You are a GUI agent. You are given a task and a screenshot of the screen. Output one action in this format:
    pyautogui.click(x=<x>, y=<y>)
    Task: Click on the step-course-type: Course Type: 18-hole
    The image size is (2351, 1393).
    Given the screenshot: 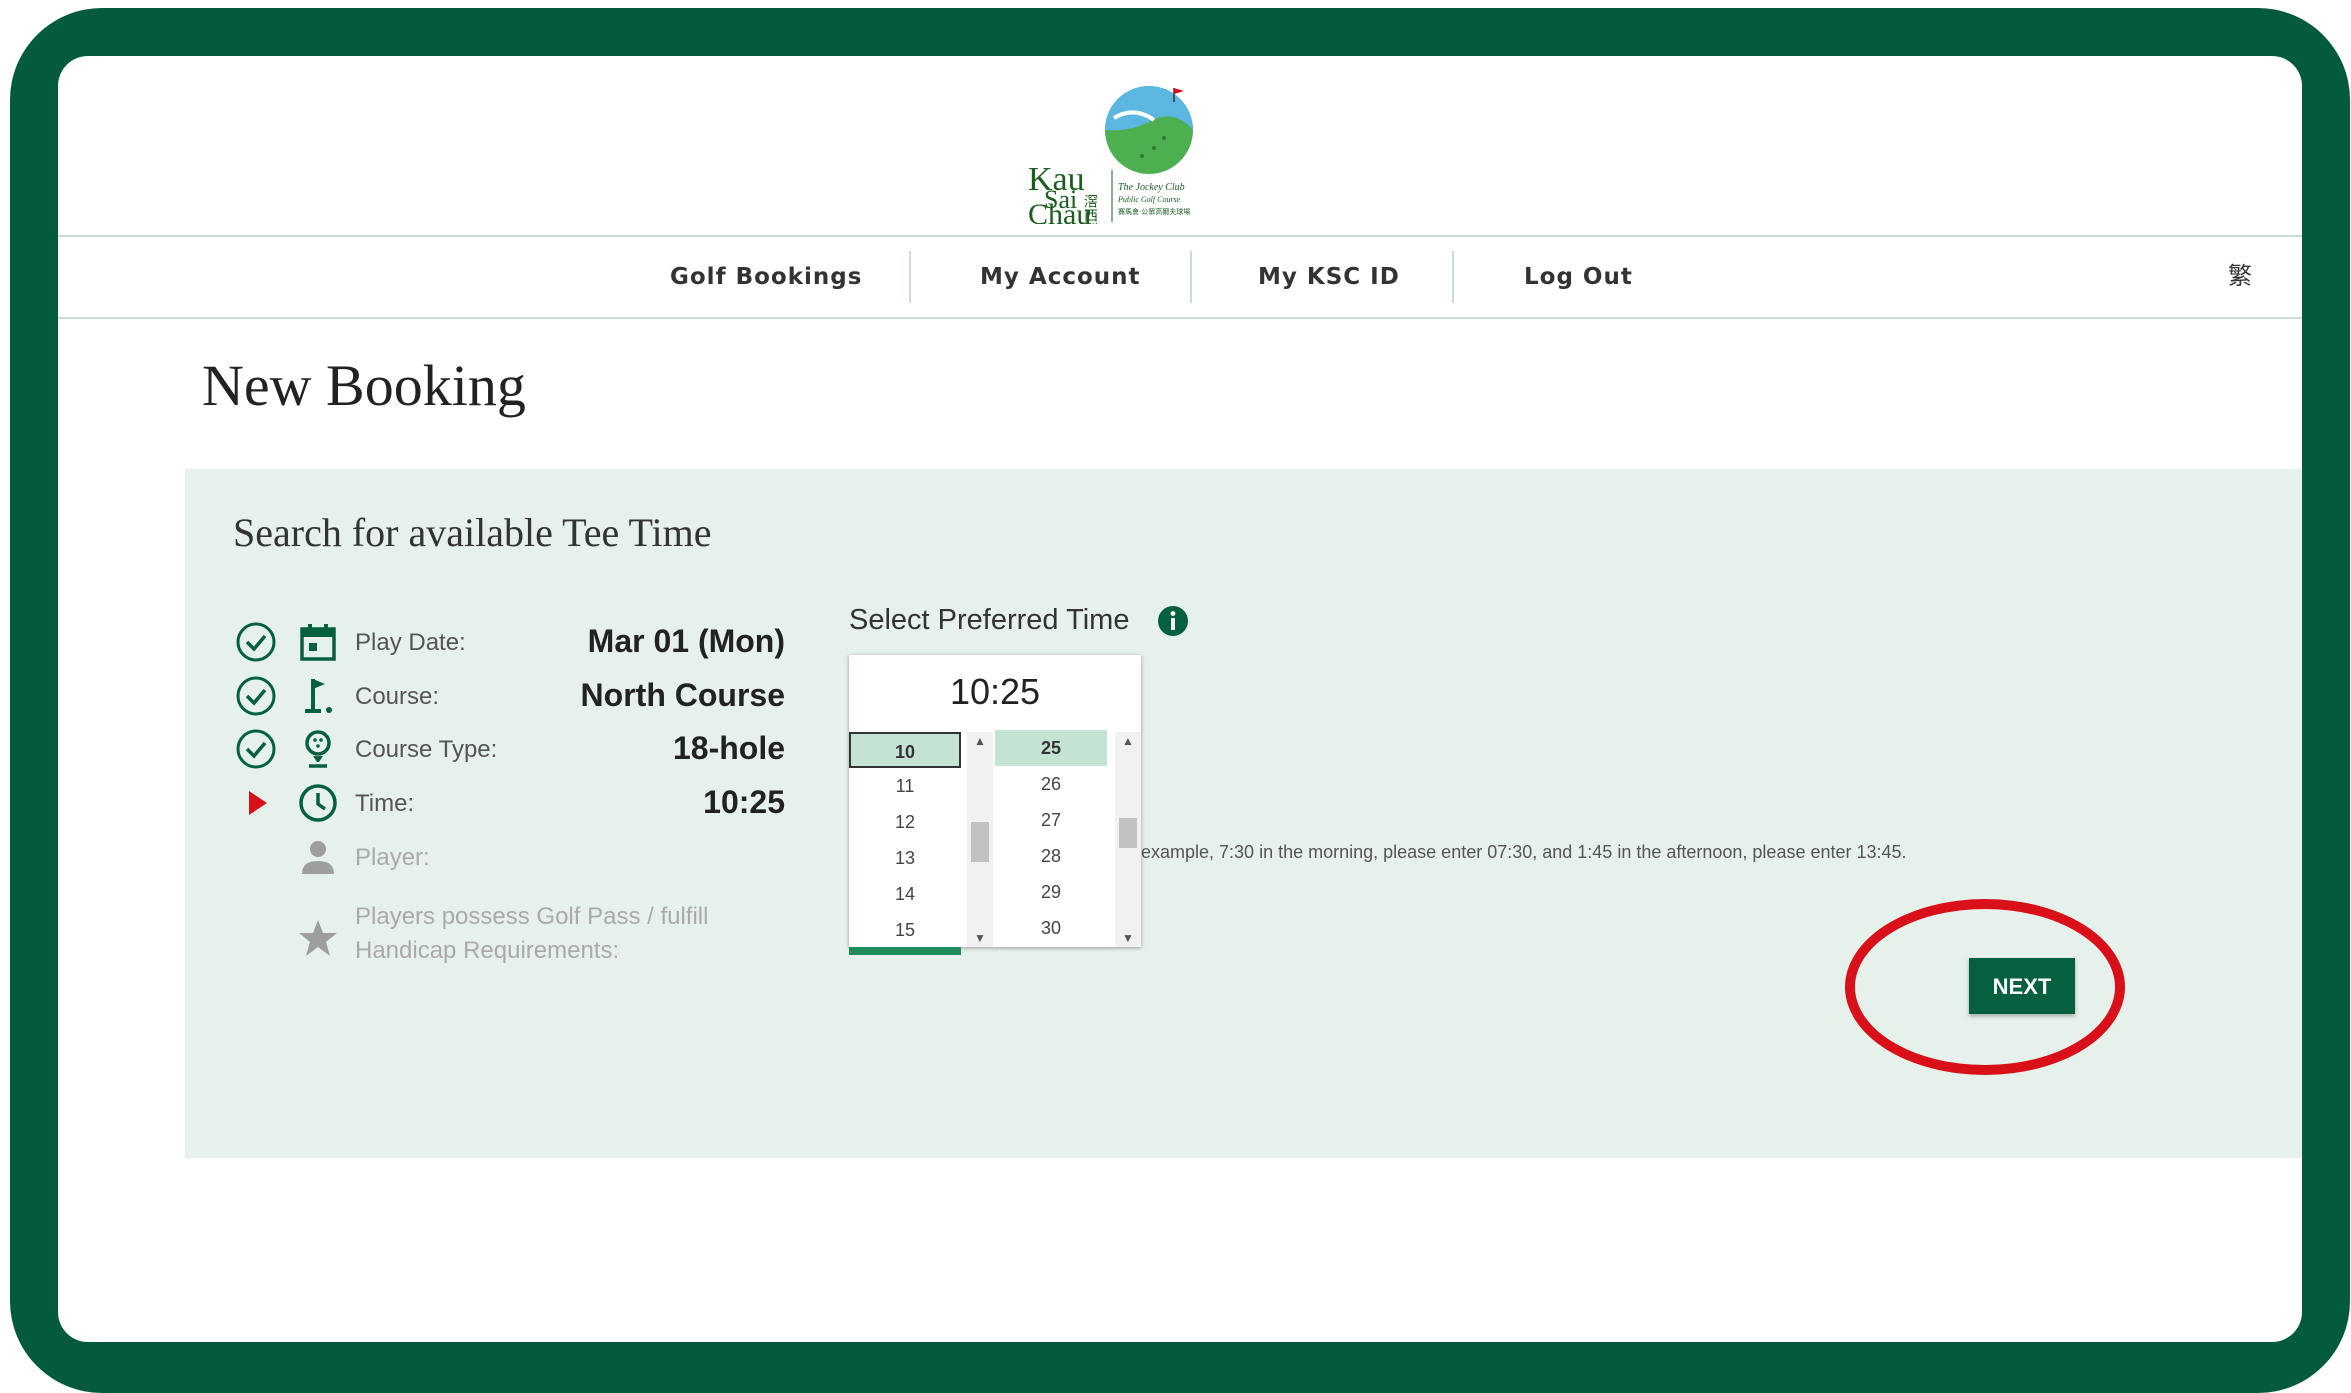 What is the action you would take?
    pyautogui.click(x=485, y=749)
    